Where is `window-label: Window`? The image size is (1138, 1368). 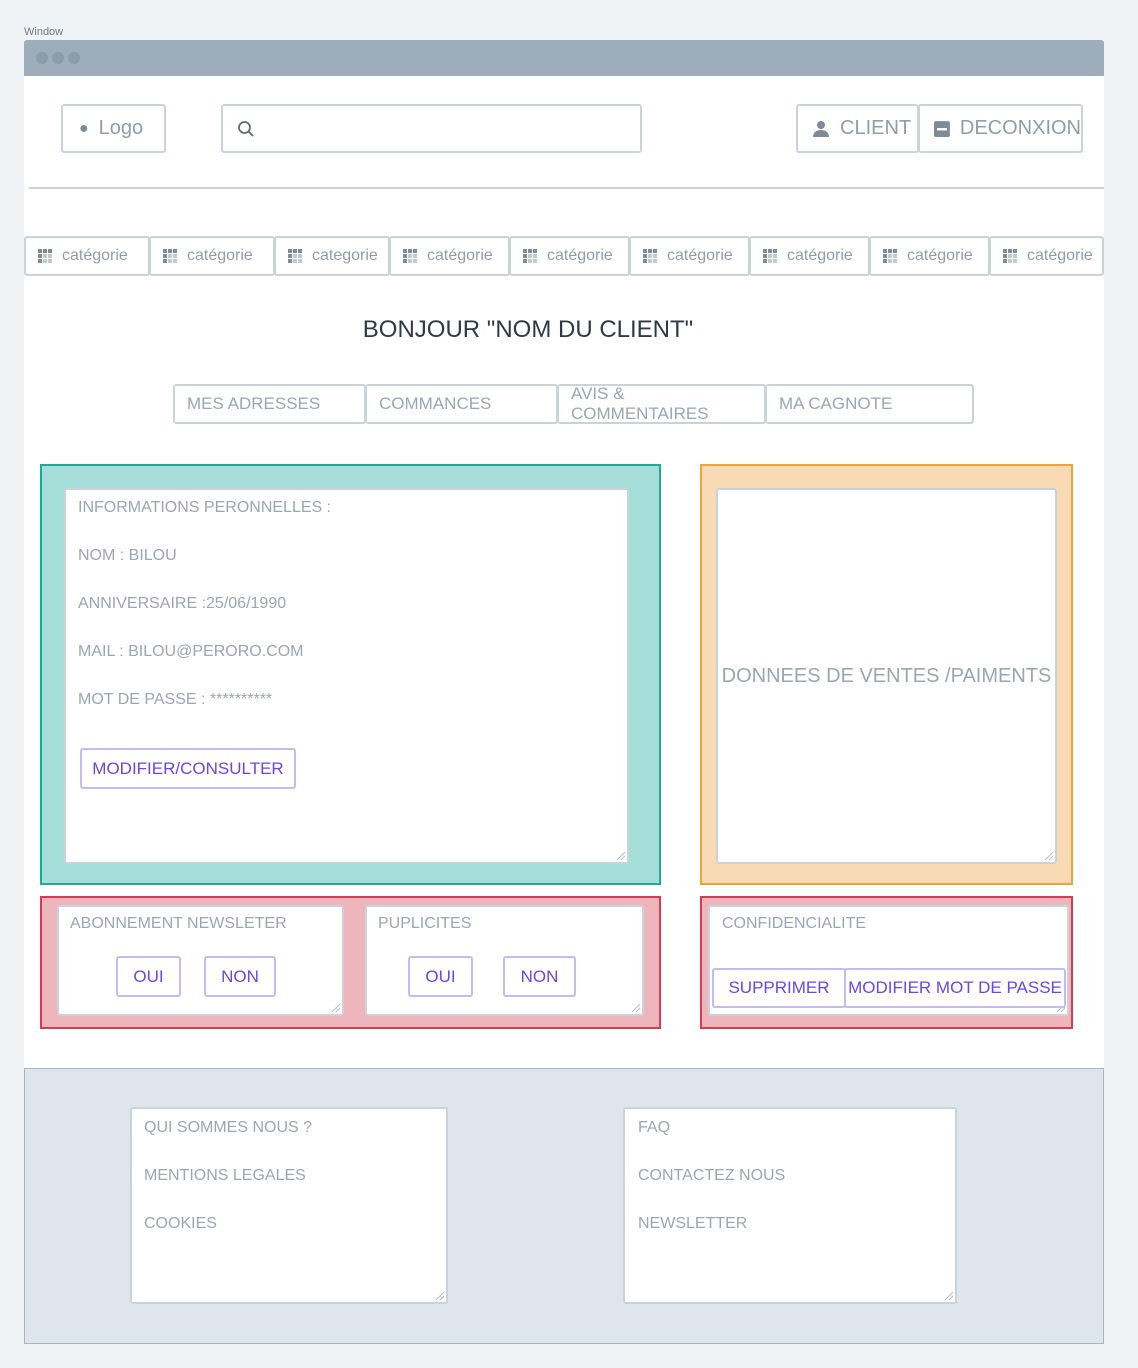 window-label: Window is located at coordinates (44, 32).